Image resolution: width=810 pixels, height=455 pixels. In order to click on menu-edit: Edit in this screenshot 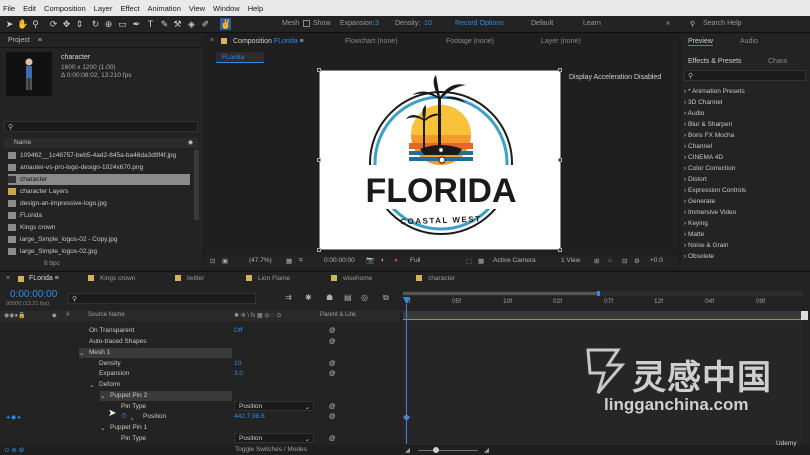, I will do `click(29, 8)`.